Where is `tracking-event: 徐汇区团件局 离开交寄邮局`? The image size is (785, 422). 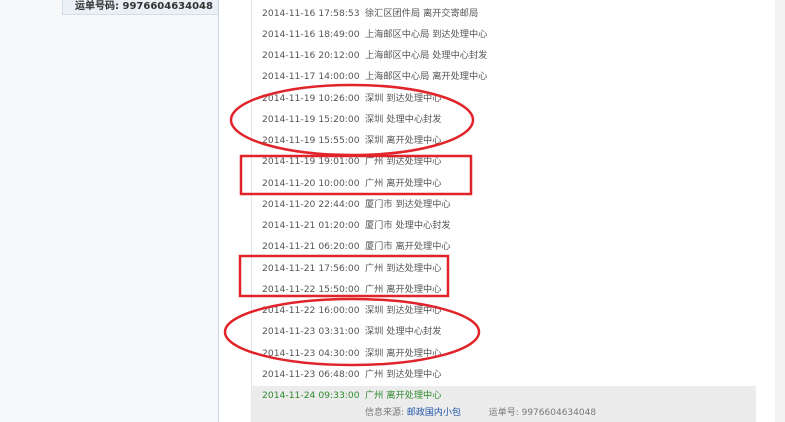 tracking-event: 徐汇区团件局 离开交寄邮局 is located at coordinates (422, 13).